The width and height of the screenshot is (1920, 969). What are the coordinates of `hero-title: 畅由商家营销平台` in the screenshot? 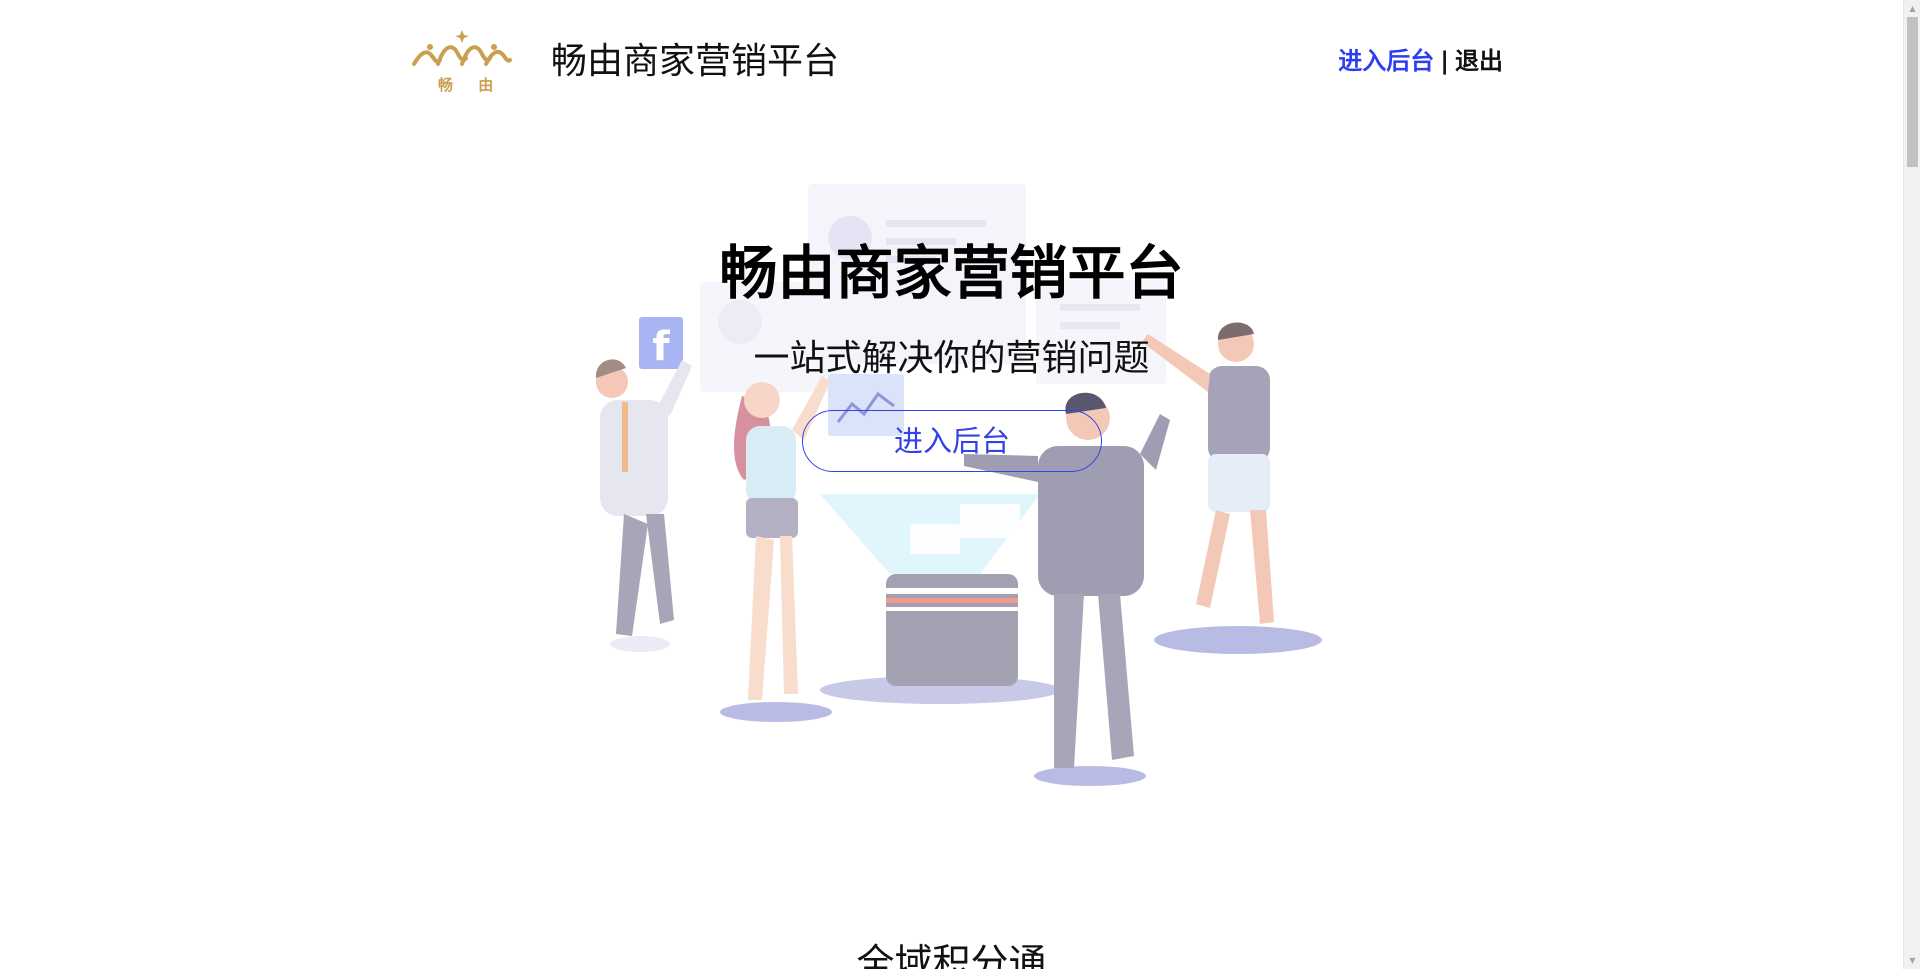 It's located at (951, 273).